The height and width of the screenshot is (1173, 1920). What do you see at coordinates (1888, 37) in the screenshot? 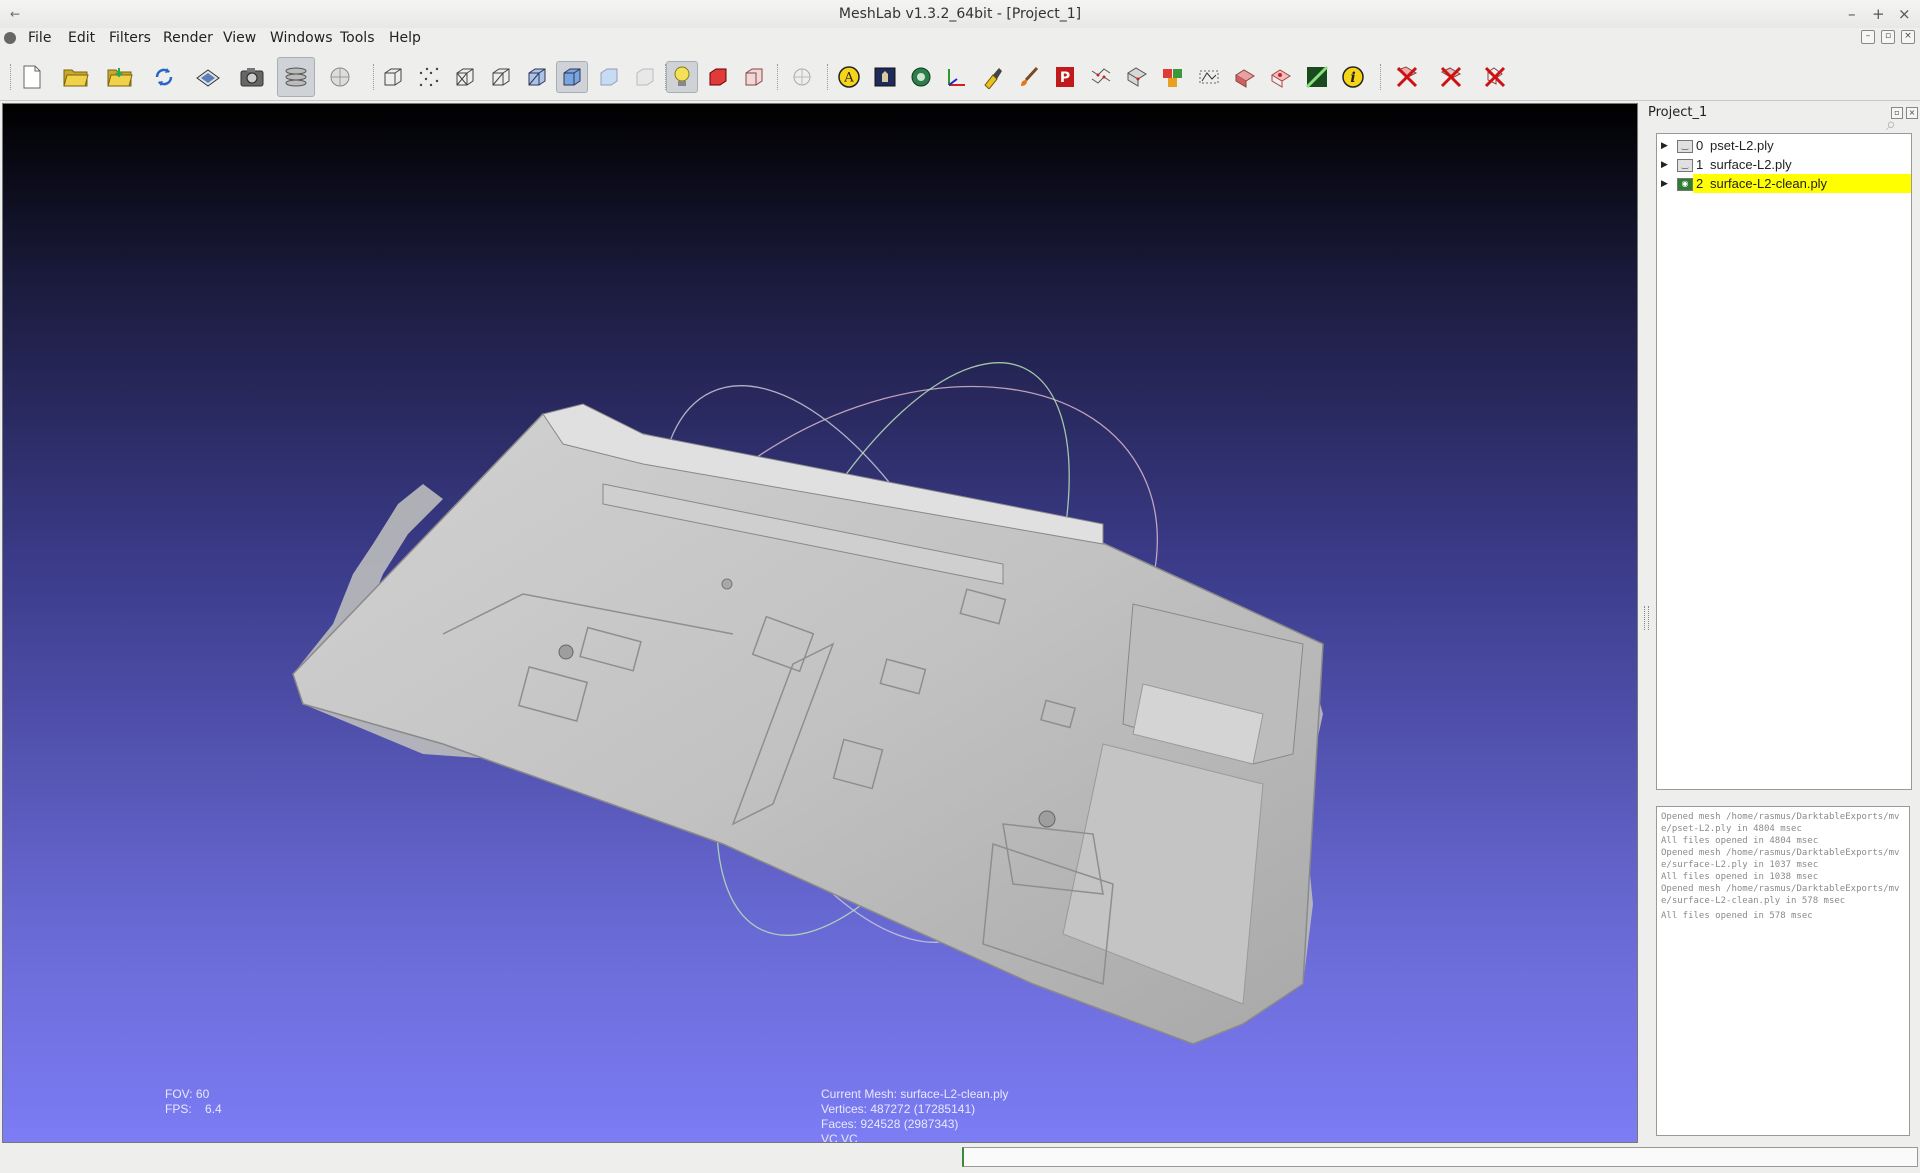
I see `mdi-restore-icon: ▫` at bounding box center [1888, 37].